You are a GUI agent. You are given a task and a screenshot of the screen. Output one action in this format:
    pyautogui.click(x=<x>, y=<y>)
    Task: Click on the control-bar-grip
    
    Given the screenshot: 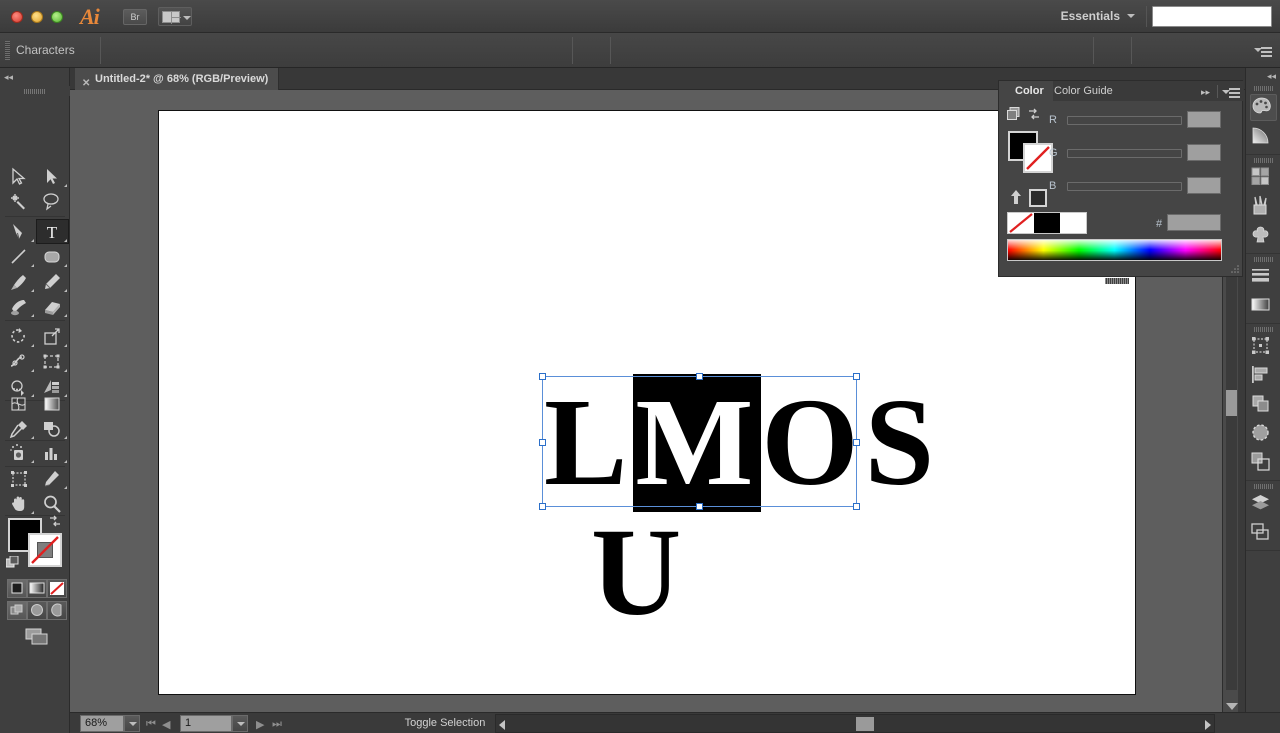 What is the action you would take?
    pyautogui.click(x=7, y=50)
    